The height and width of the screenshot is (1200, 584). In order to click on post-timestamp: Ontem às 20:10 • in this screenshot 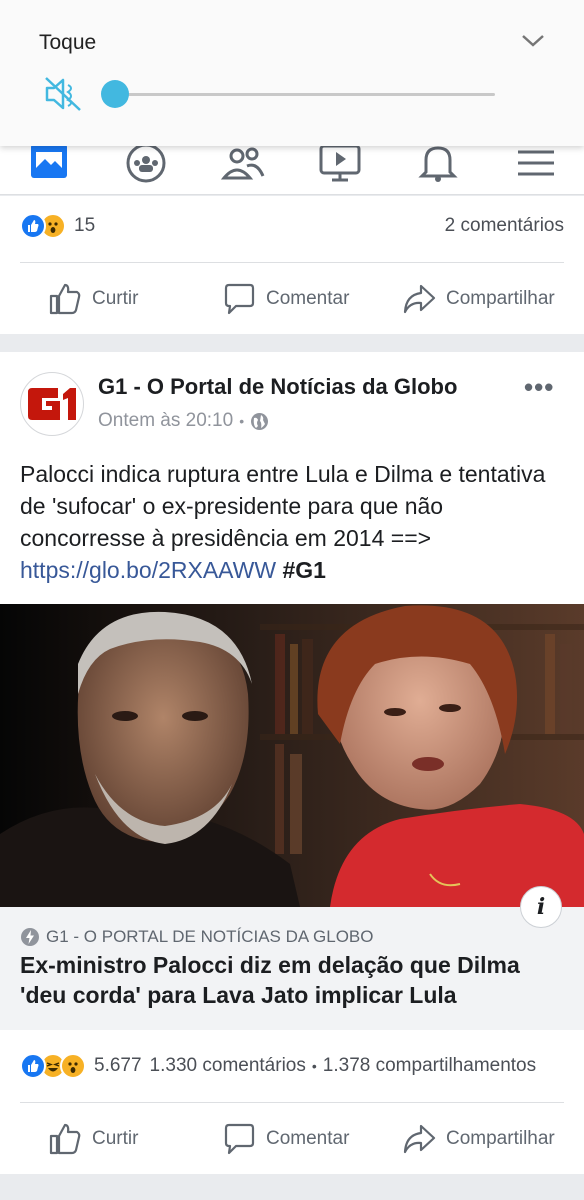, I will do `click(183, 421)`.